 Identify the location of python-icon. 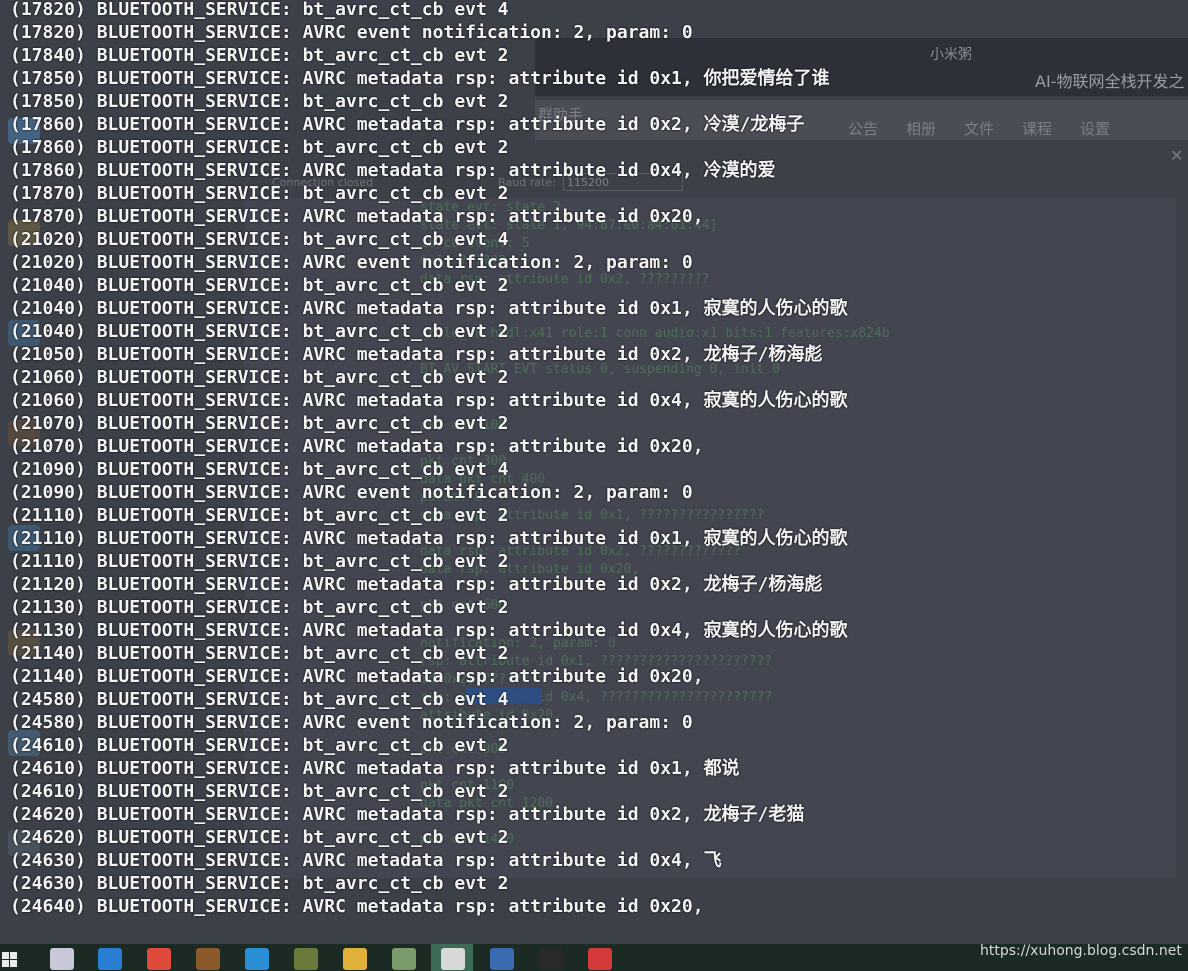
(502, 959).